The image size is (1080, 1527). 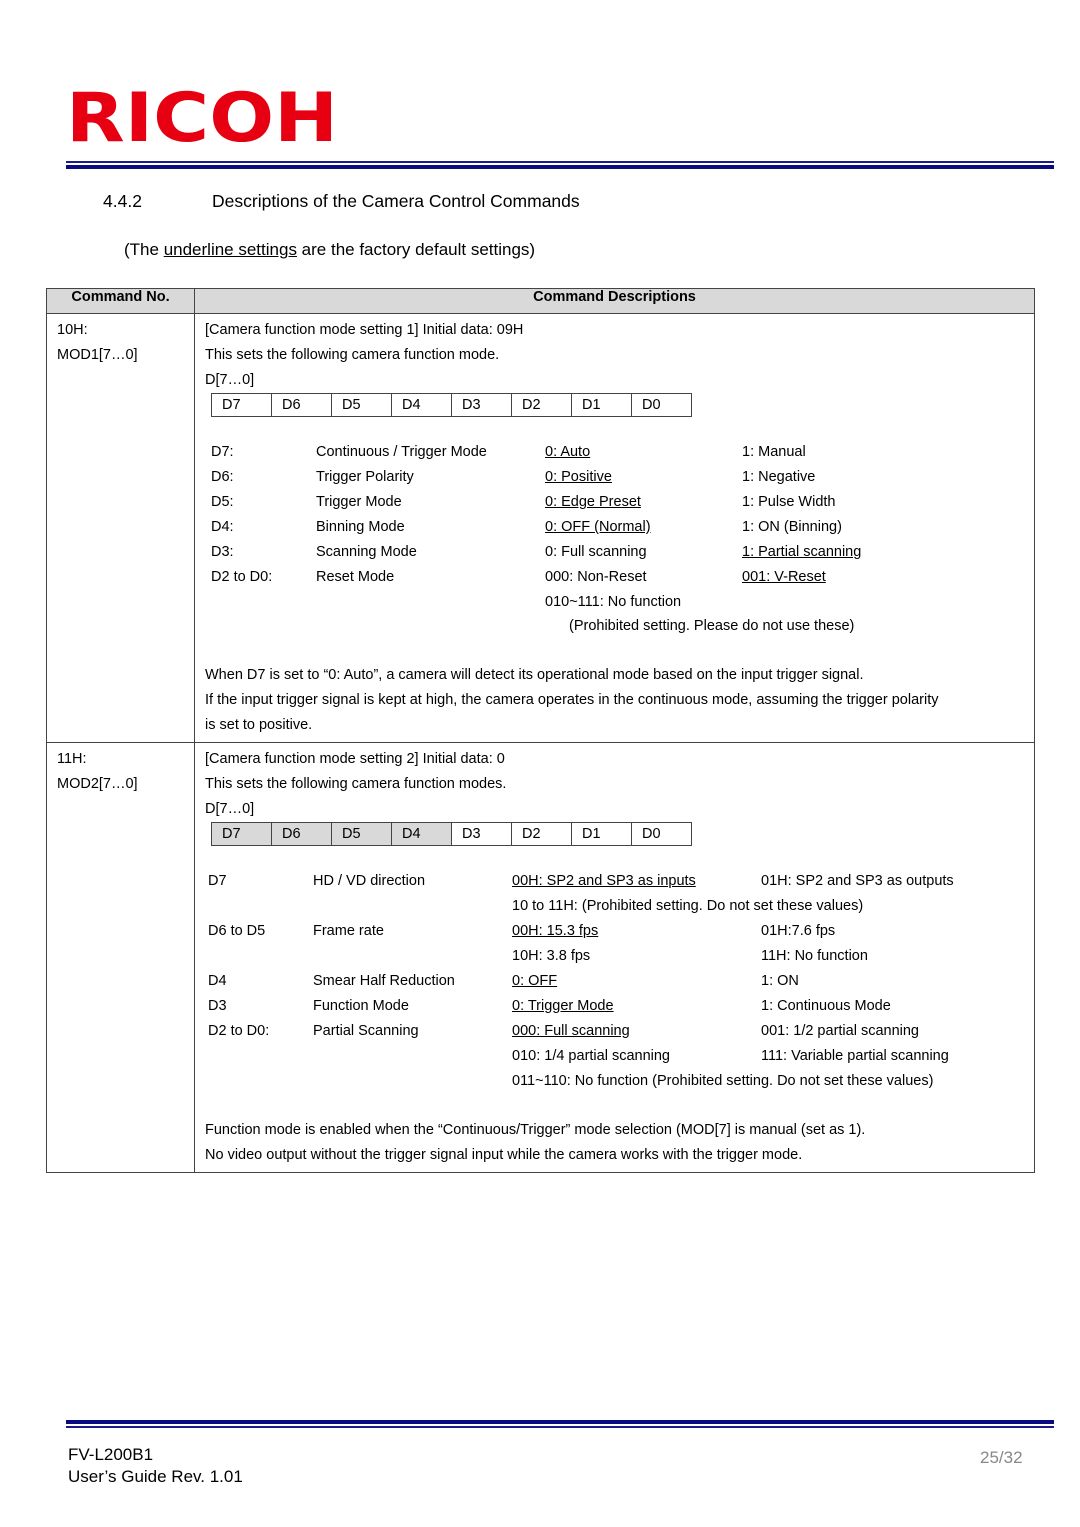 I want to click on option-1: 001: 1/2 partial scanning, so click(x=840, y=1031).